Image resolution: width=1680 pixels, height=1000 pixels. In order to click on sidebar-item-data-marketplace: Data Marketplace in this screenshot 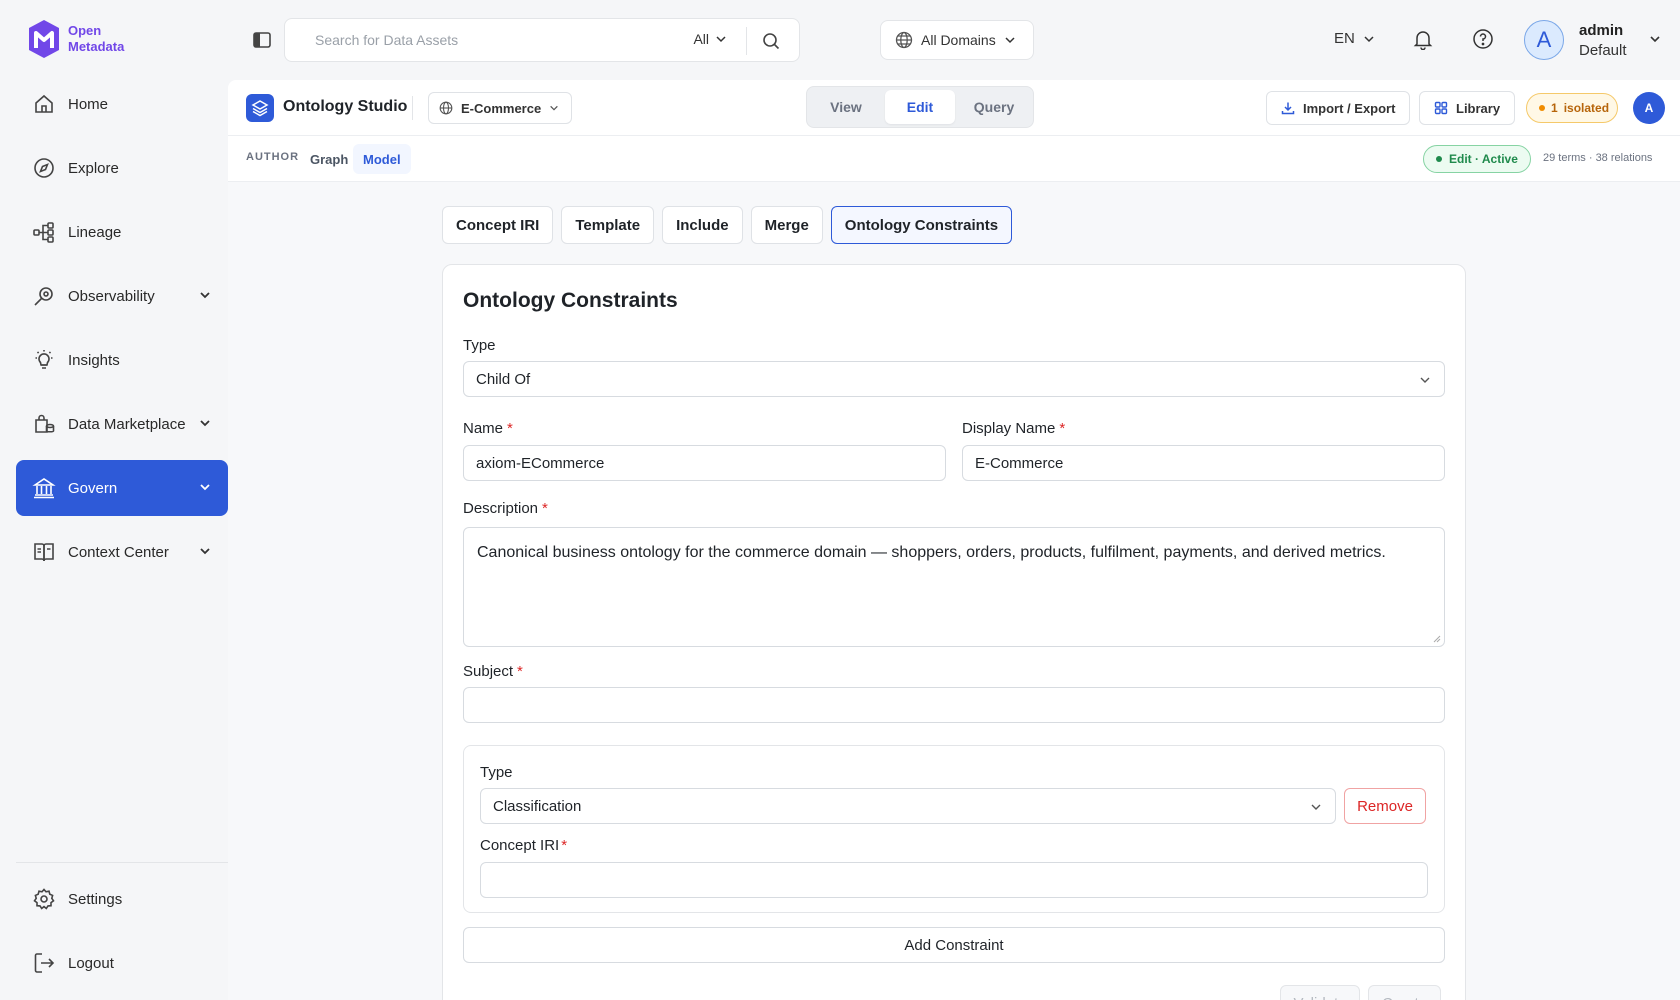, I will do `click(122, 424)`.